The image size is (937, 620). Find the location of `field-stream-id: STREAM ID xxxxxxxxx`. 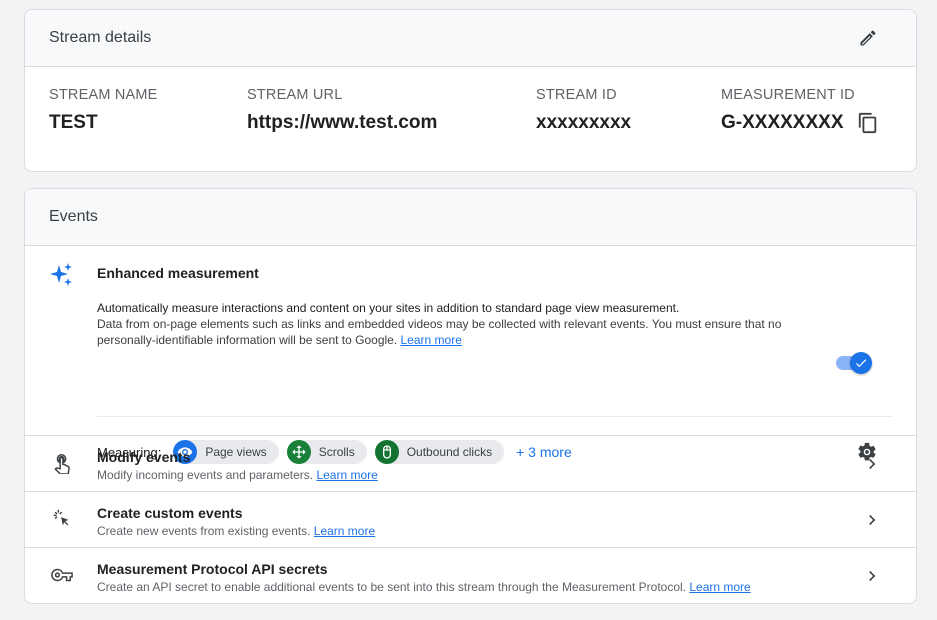

field-stream-id: STREAM ID xxxxxxxxx is located at coordinates (583, 110).